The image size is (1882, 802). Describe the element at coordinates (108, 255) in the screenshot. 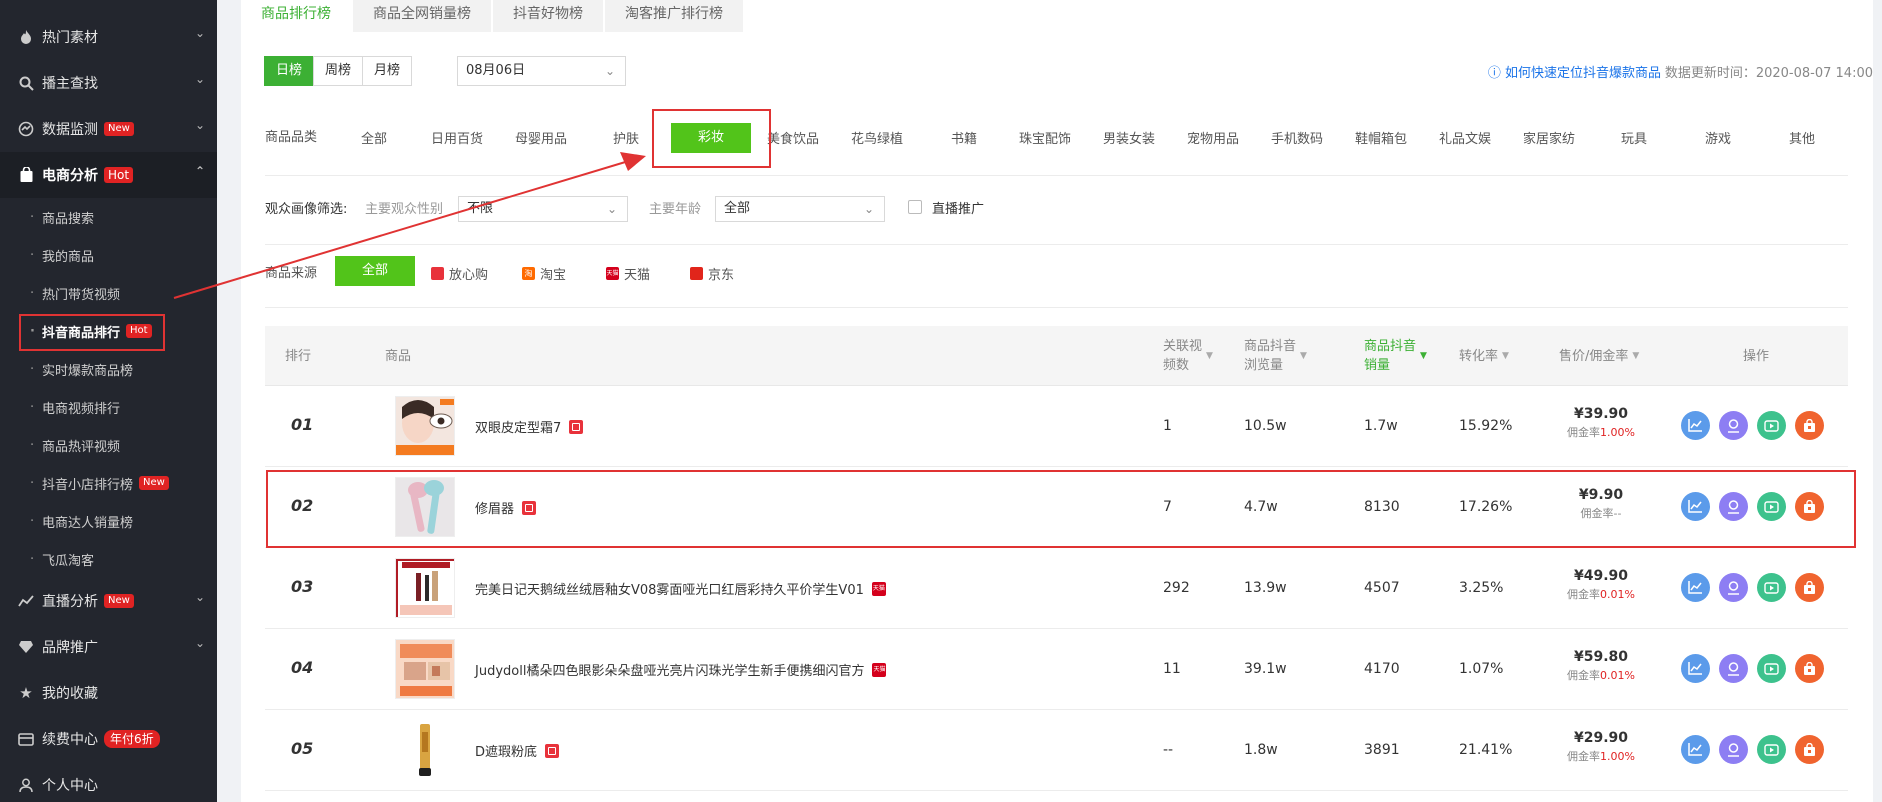

I see `sidebar-item-my-products: 我的商品` at that location.